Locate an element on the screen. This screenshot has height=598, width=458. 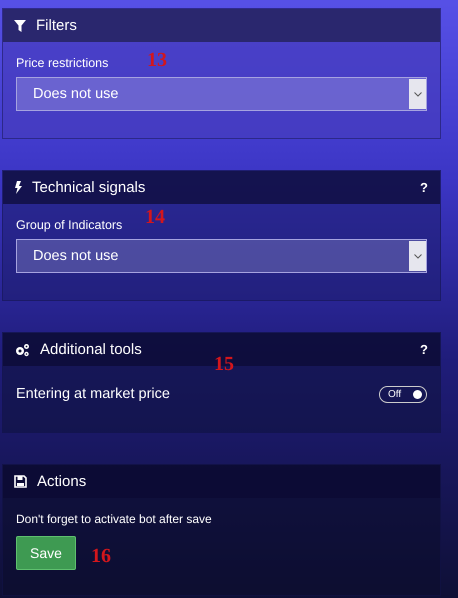
save-button: Save is located at coordinates (46, 553).